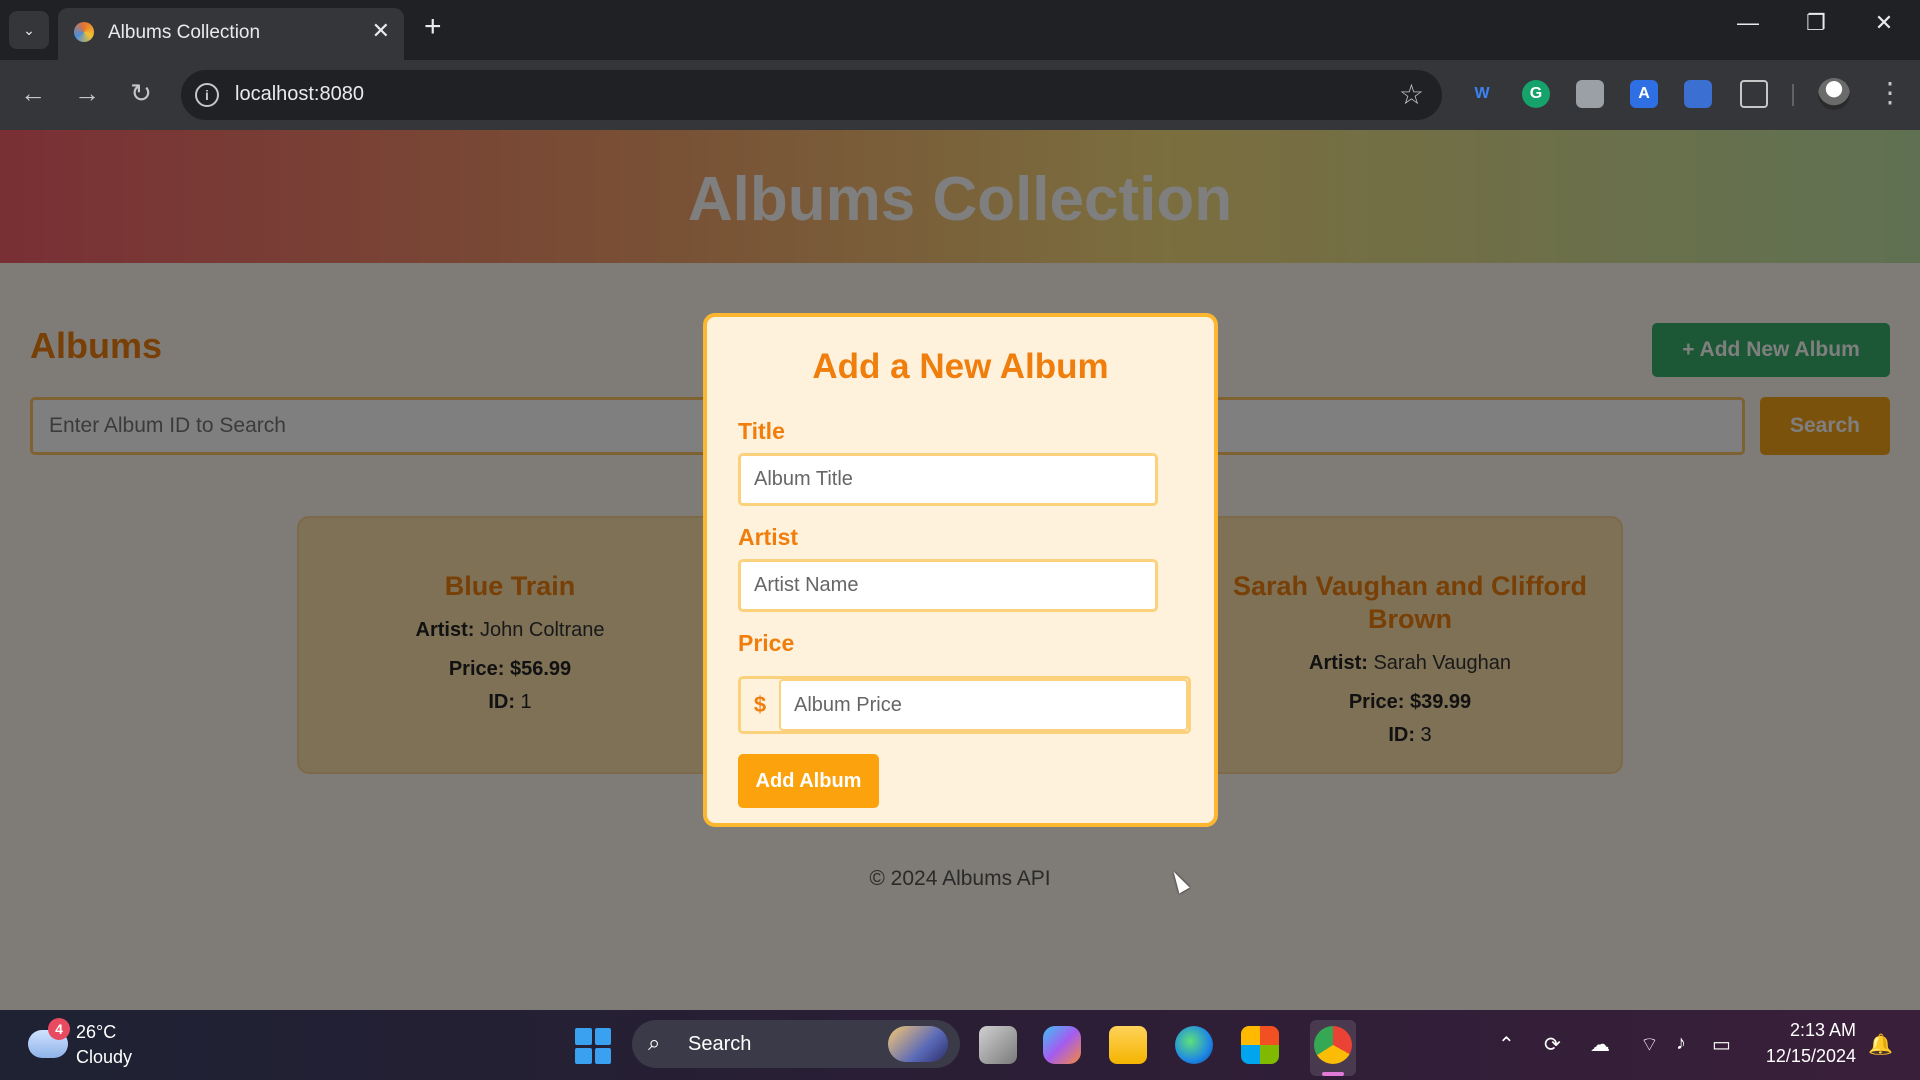  Describe the element at coordinates (1698, 94) in the screenshot. I see `extension-alert-icon` at that location.